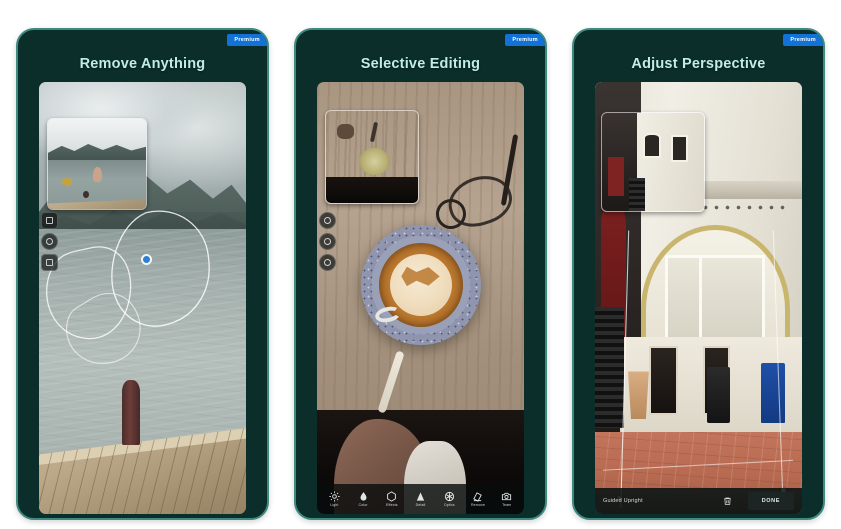 Image resolution: width=841 pixels, height=529 pixels. I want to click on trash-icon, so click(728, 501).